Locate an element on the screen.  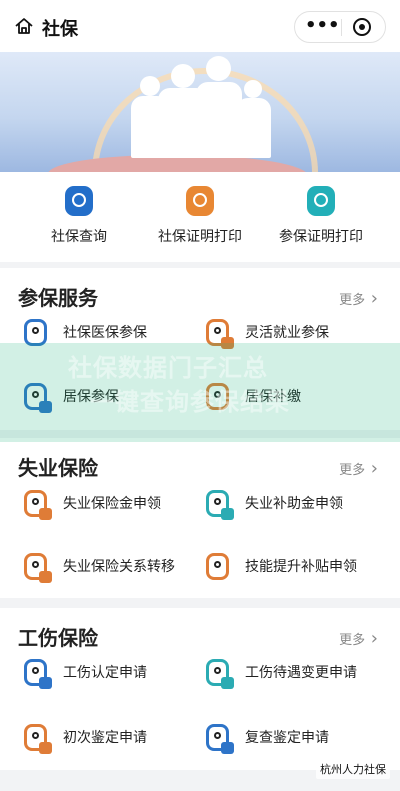
service-skill-upgrade-subsidy-claim: 技能提升补贴申领 is located at coordinates (293, 566).